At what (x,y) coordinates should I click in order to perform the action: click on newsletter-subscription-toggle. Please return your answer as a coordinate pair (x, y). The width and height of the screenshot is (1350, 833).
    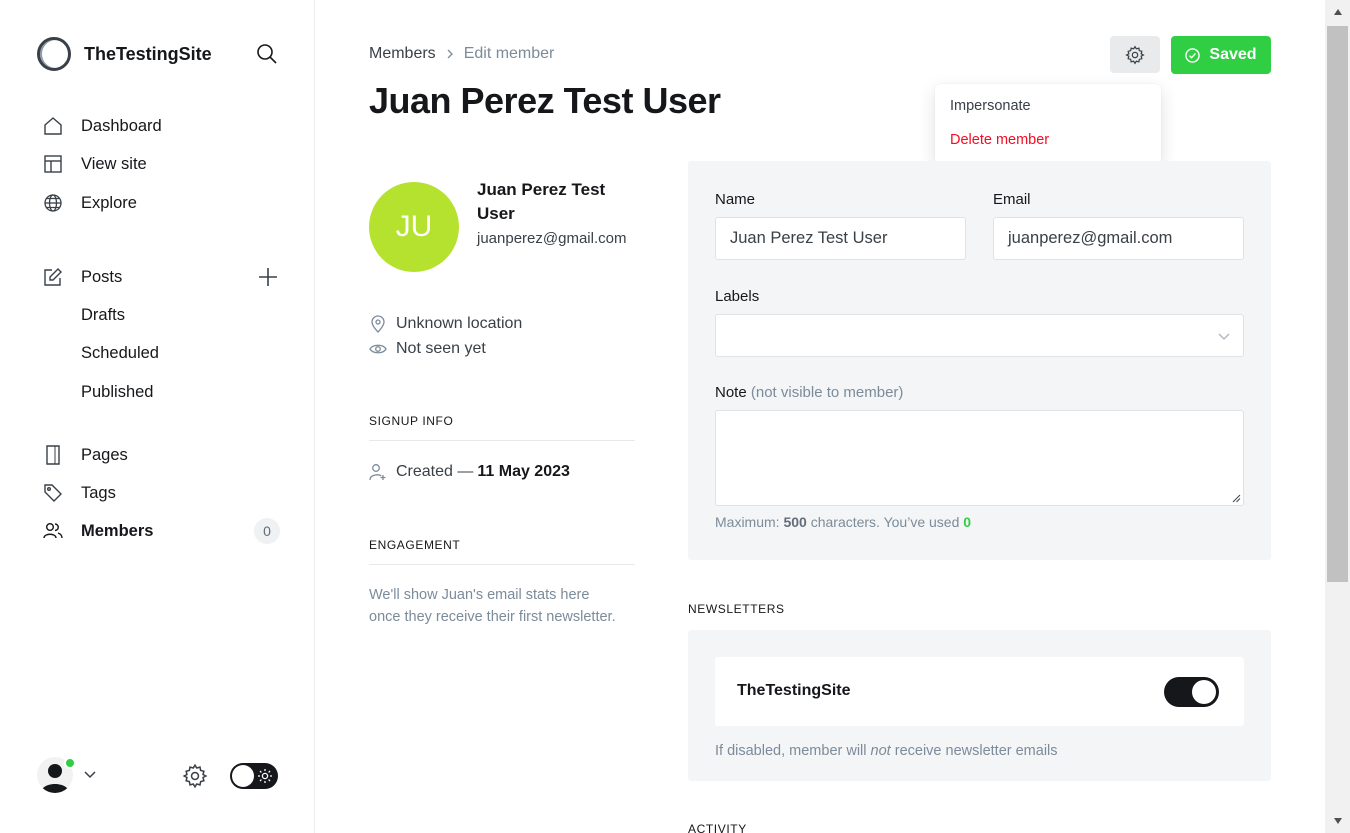
    Looking at the image, I should click on (1191, 692).